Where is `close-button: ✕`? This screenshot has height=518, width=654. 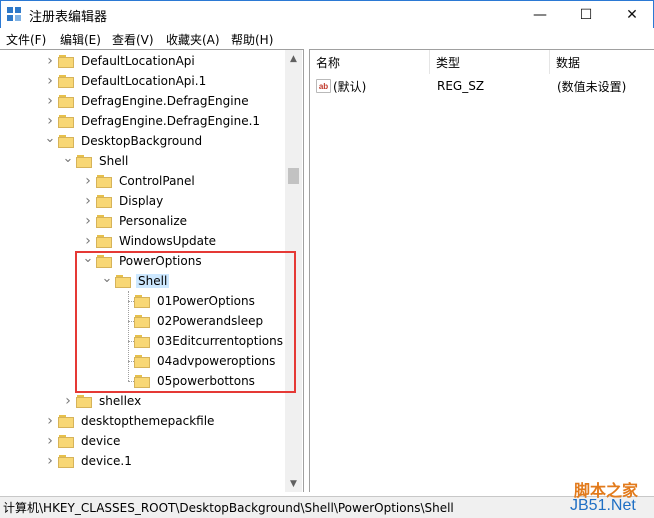
close-button: ✕ is located at coordinates (631, 14).